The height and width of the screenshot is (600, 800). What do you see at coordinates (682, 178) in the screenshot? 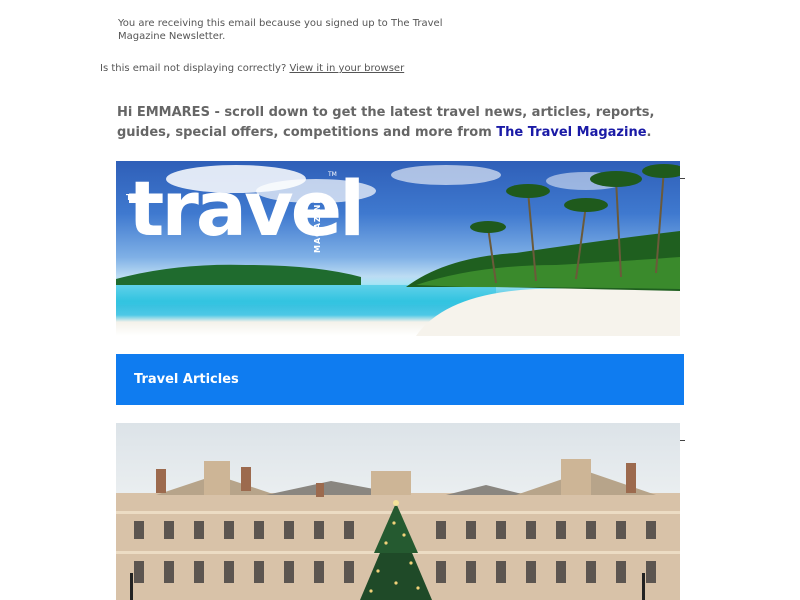
I see `side-tick` at bounding box center [682, 178].